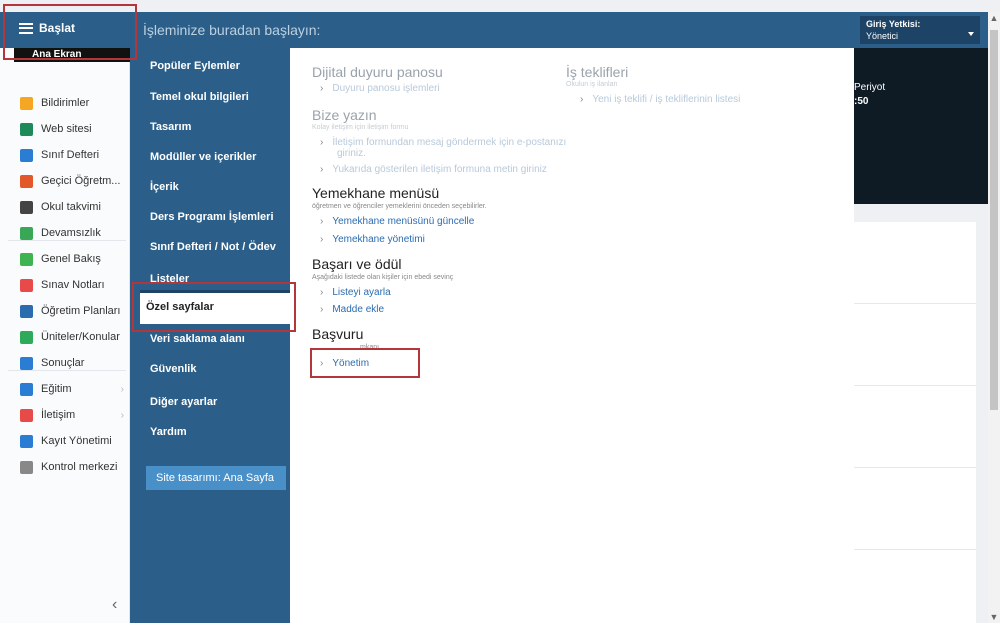 The height and width of the screenshot is (623, 1000). I want to click on scroll-down-icon: ▼, so click(994, 617).